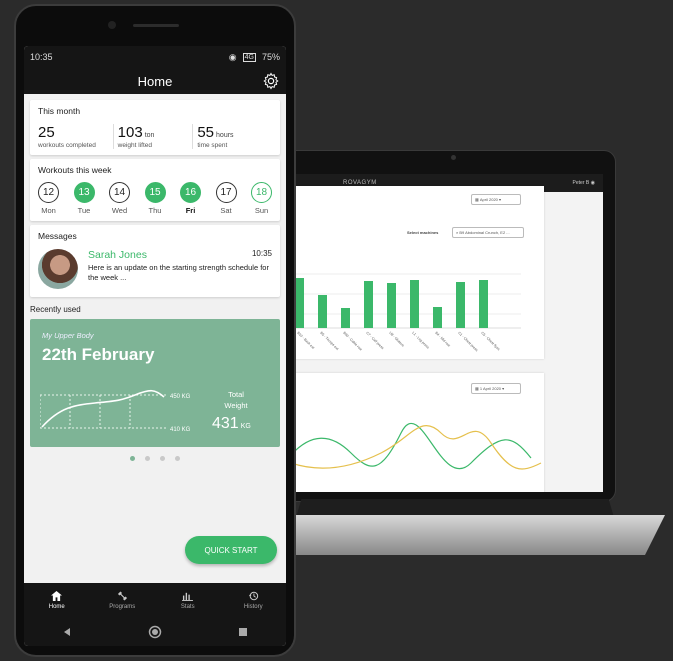 The width and height of the screenshot is (673, 661). What do you see at coordinates (180, 255) in the screenshot?
I see `message-header: Sarah Jones 10:35` at bounding box center [180, 255].